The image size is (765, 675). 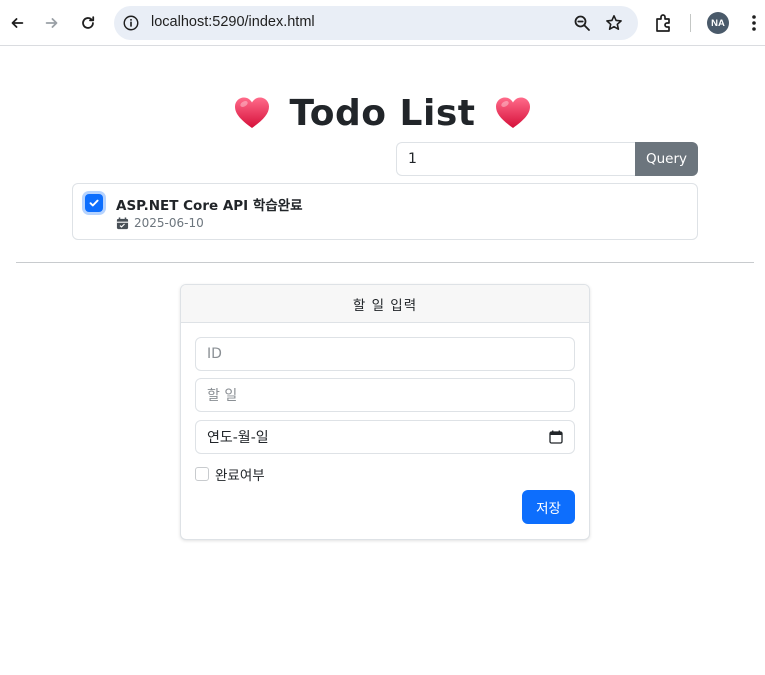 What do you see at coordinates (385, 304) in the screenshot?
I see `form-header: 할 일 입력` at bounding box center [385, 304].